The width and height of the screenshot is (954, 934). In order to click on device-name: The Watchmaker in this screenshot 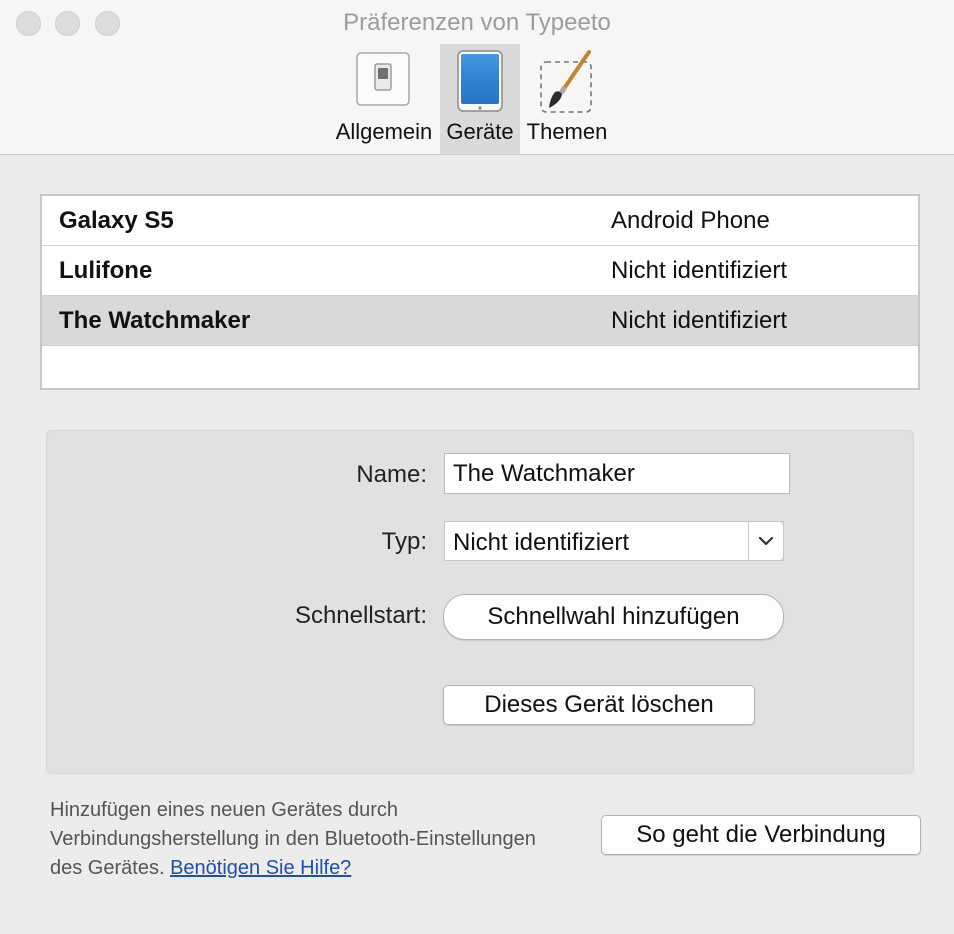, I will do `click(155, 320)`.